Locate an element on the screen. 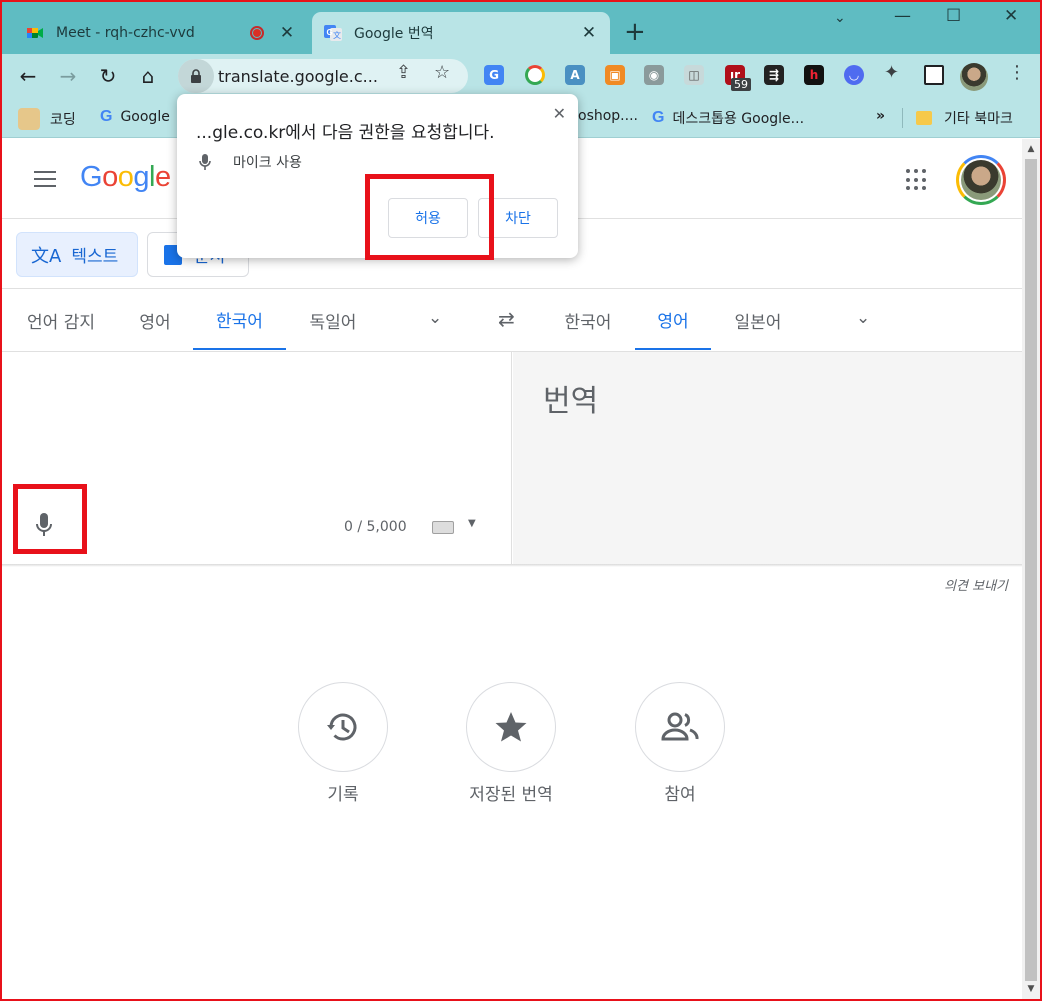 This screenshot has height=1001, width=1042. tab-meet: Meet - rqh-czhc-vvd ✕ is located at coordinates (162, 33).